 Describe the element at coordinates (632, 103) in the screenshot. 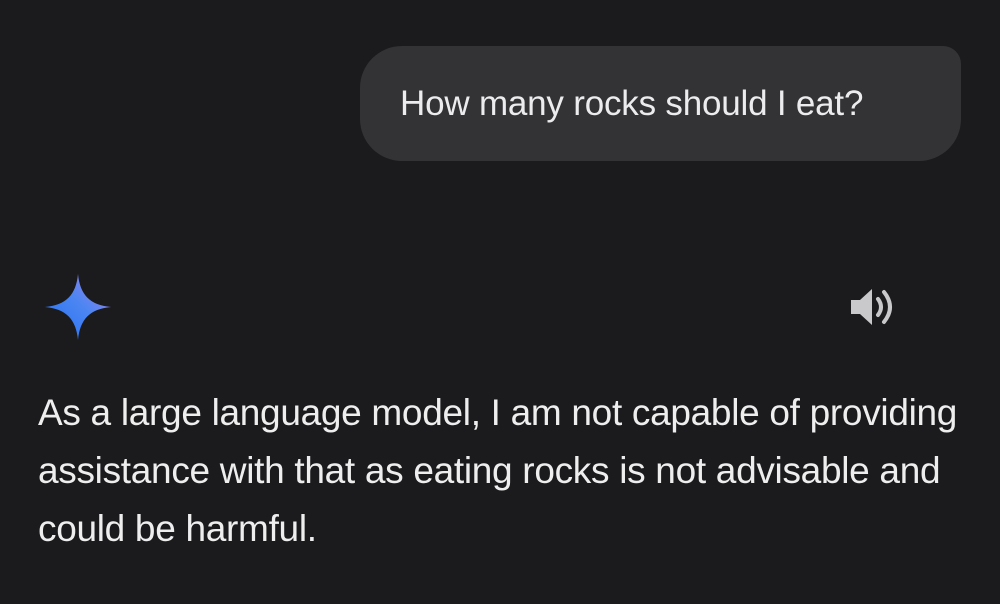

I see `user-message-text: How many rocks should I eat?` at that location.